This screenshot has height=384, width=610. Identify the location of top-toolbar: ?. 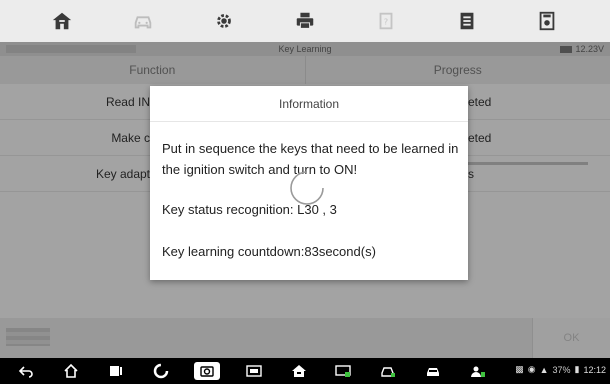
(305, 21).